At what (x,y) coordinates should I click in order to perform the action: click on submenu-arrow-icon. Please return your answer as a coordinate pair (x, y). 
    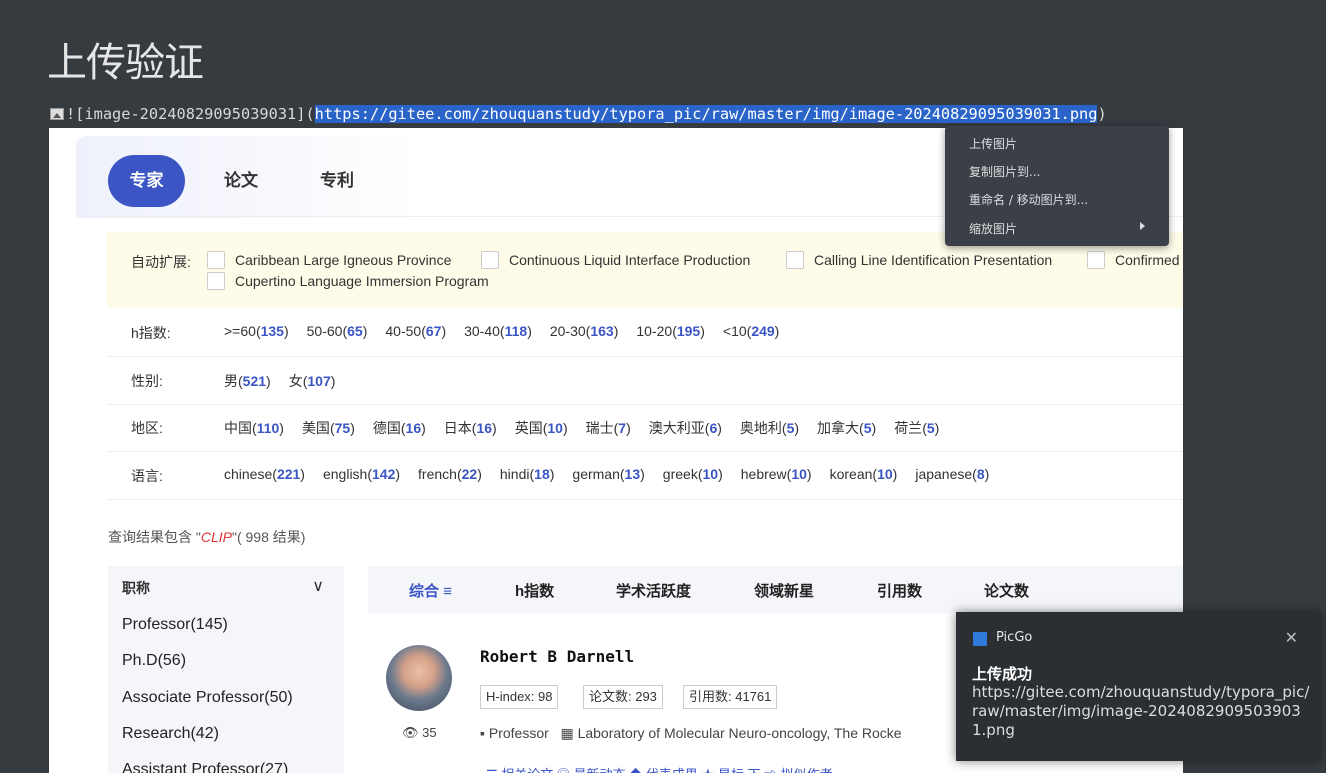
    Looking at the image, I should click on (1142, 226).